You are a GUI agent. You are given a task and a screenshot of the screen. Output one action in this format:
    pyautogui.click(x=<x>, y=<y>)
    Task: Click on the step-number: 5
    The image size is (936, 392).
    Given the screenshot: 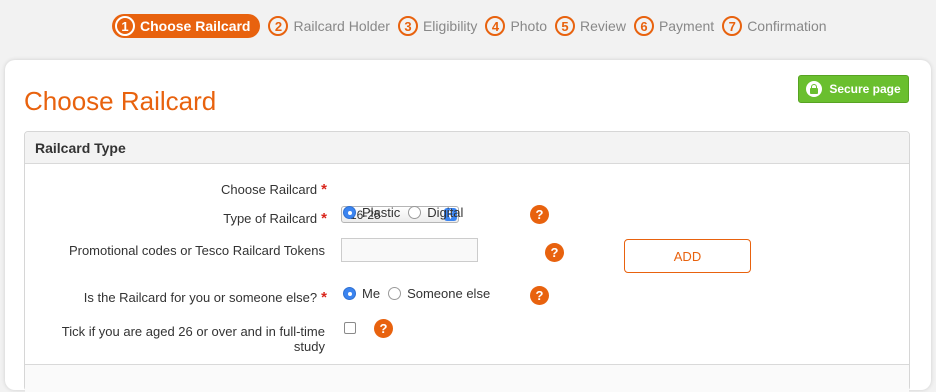 What is the action you would take?
    pyautogui.click(x=565, y=26)
    